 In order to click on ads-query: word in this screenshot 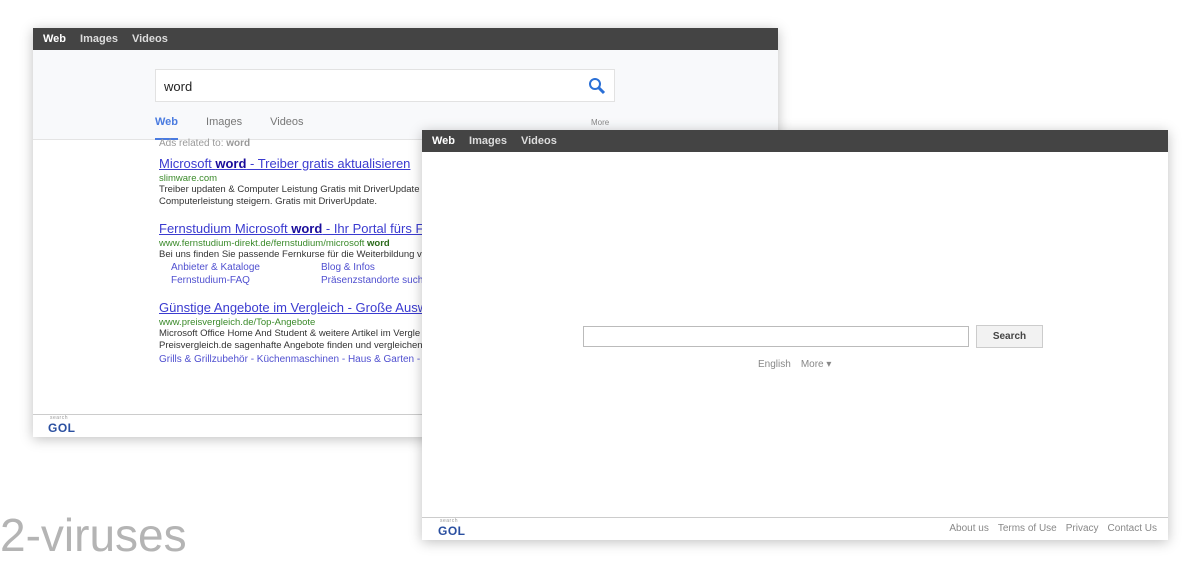, I will do `click(238, 143)`.